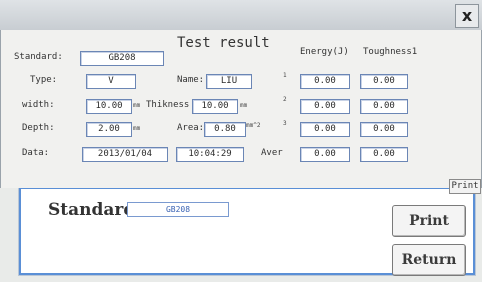  What do you see at coordinates (467, 16) in the screenshot?
I see `close-button: x` at bounding box center [467, 16].